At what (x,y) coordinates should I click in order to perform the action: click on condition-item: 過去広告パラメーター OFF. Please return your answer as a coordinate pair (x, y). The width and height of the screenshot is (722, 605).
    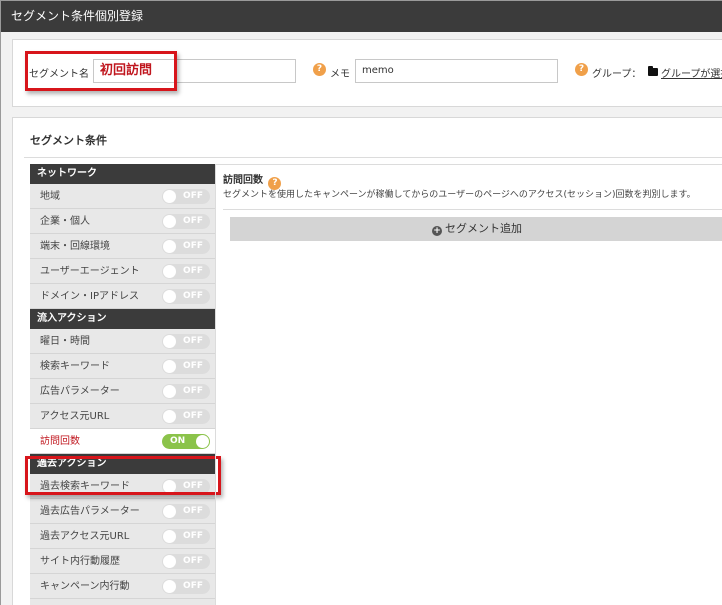
    Looking at the image, I should click on (122, 511).